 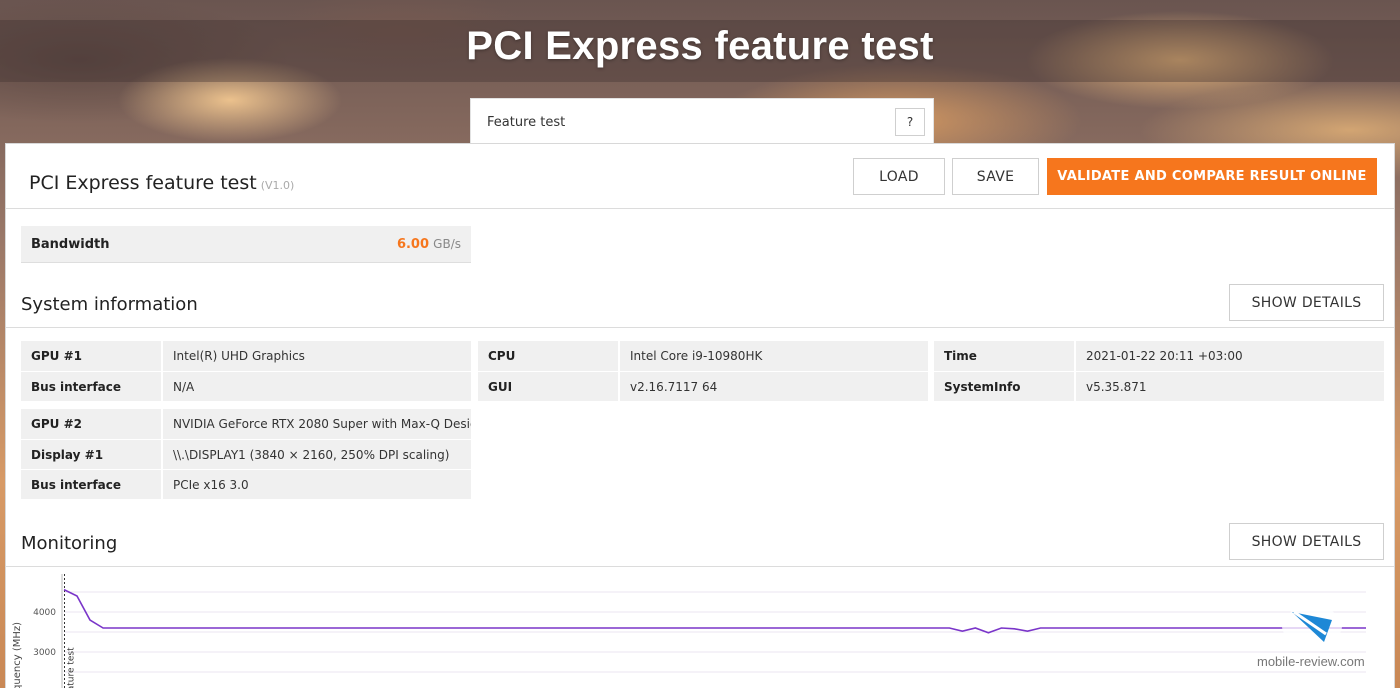 I want to click on info-value: PCIe x16 3.0, so click(x=317, y=484).